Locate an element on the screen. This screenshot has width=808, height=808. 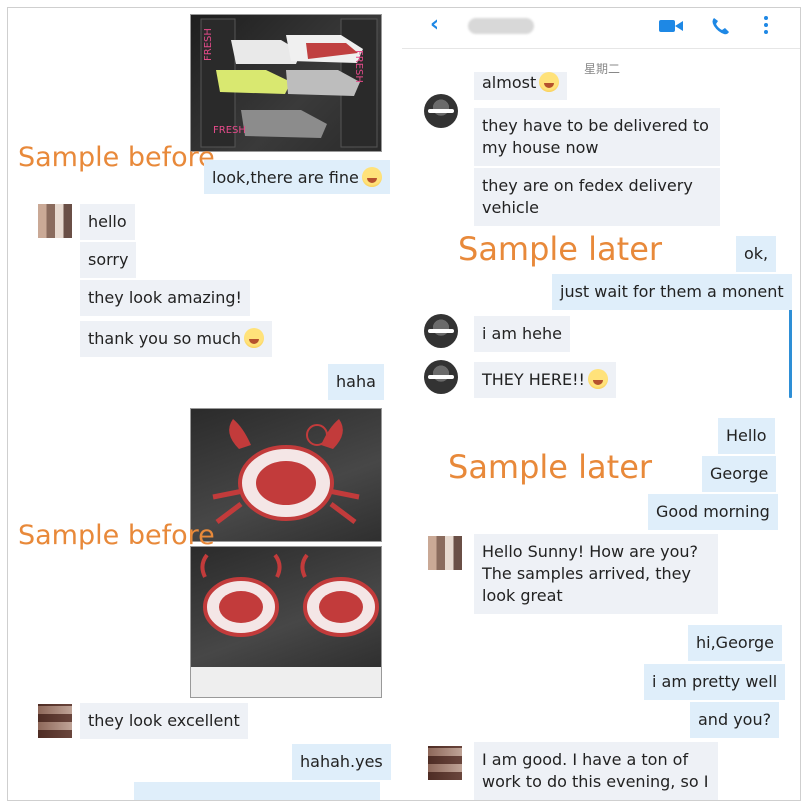
message-bubble-out: Hello is located at coordinates (746, 436).